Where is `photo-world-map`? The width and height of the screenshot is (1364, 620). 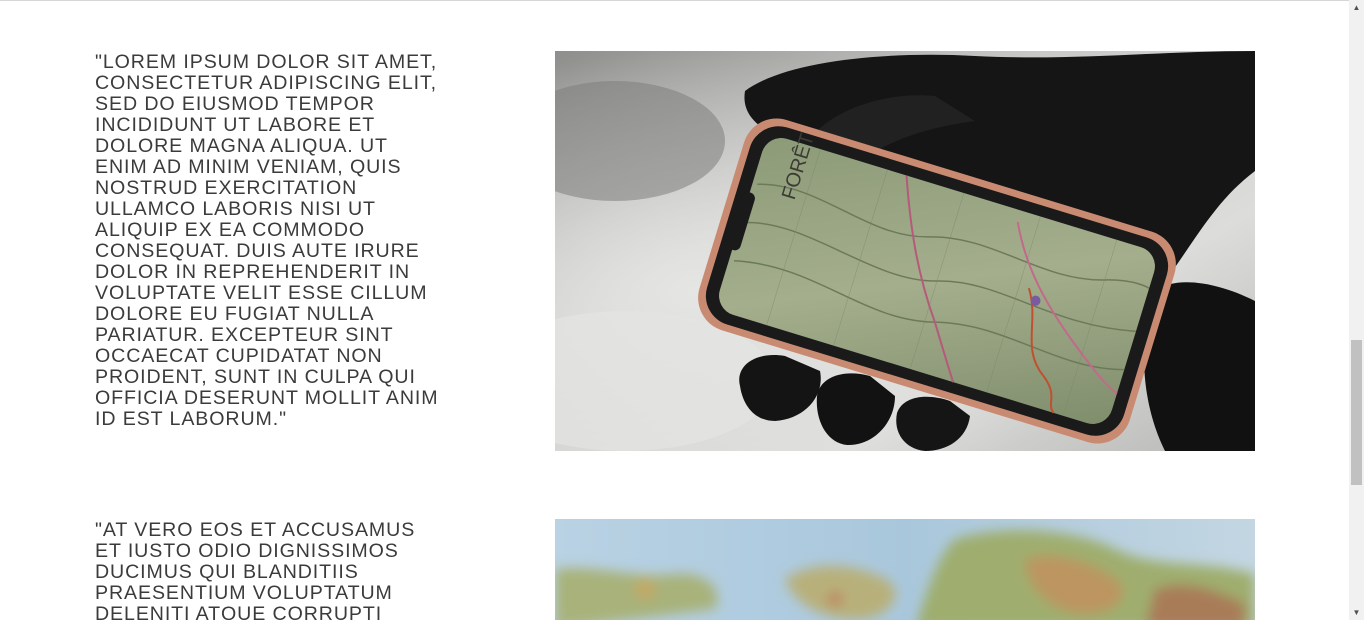 photo-world-map is located at coordinates (905, 569).